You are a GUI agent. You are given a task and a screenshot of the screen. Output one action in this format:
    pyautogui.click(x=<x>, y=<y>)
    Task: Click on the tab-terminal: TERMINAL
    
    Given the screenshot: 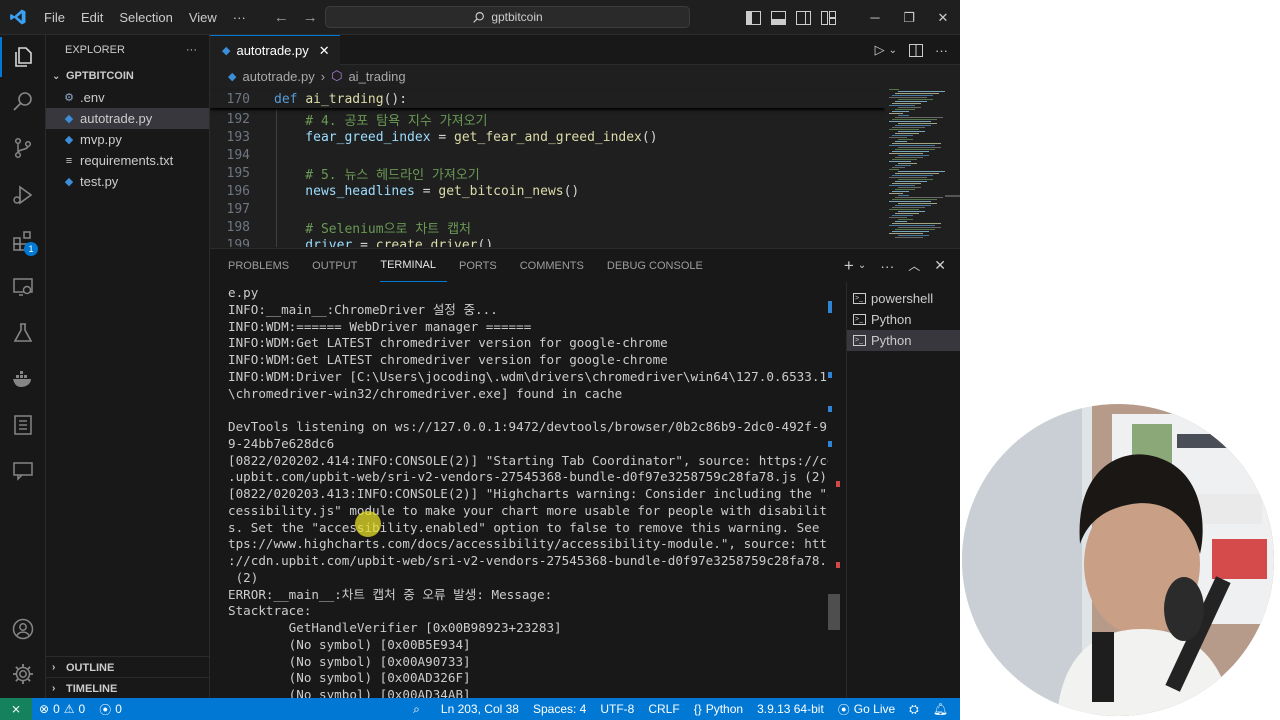 What is the action you would take?
    pyautogui.click(x=413, y=265)
    